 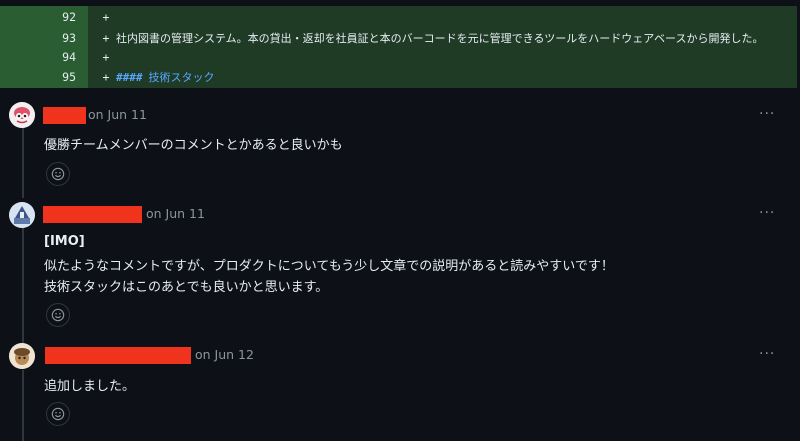 I want to click on heading-text: 技術スタック, so click(x=181, y=77).